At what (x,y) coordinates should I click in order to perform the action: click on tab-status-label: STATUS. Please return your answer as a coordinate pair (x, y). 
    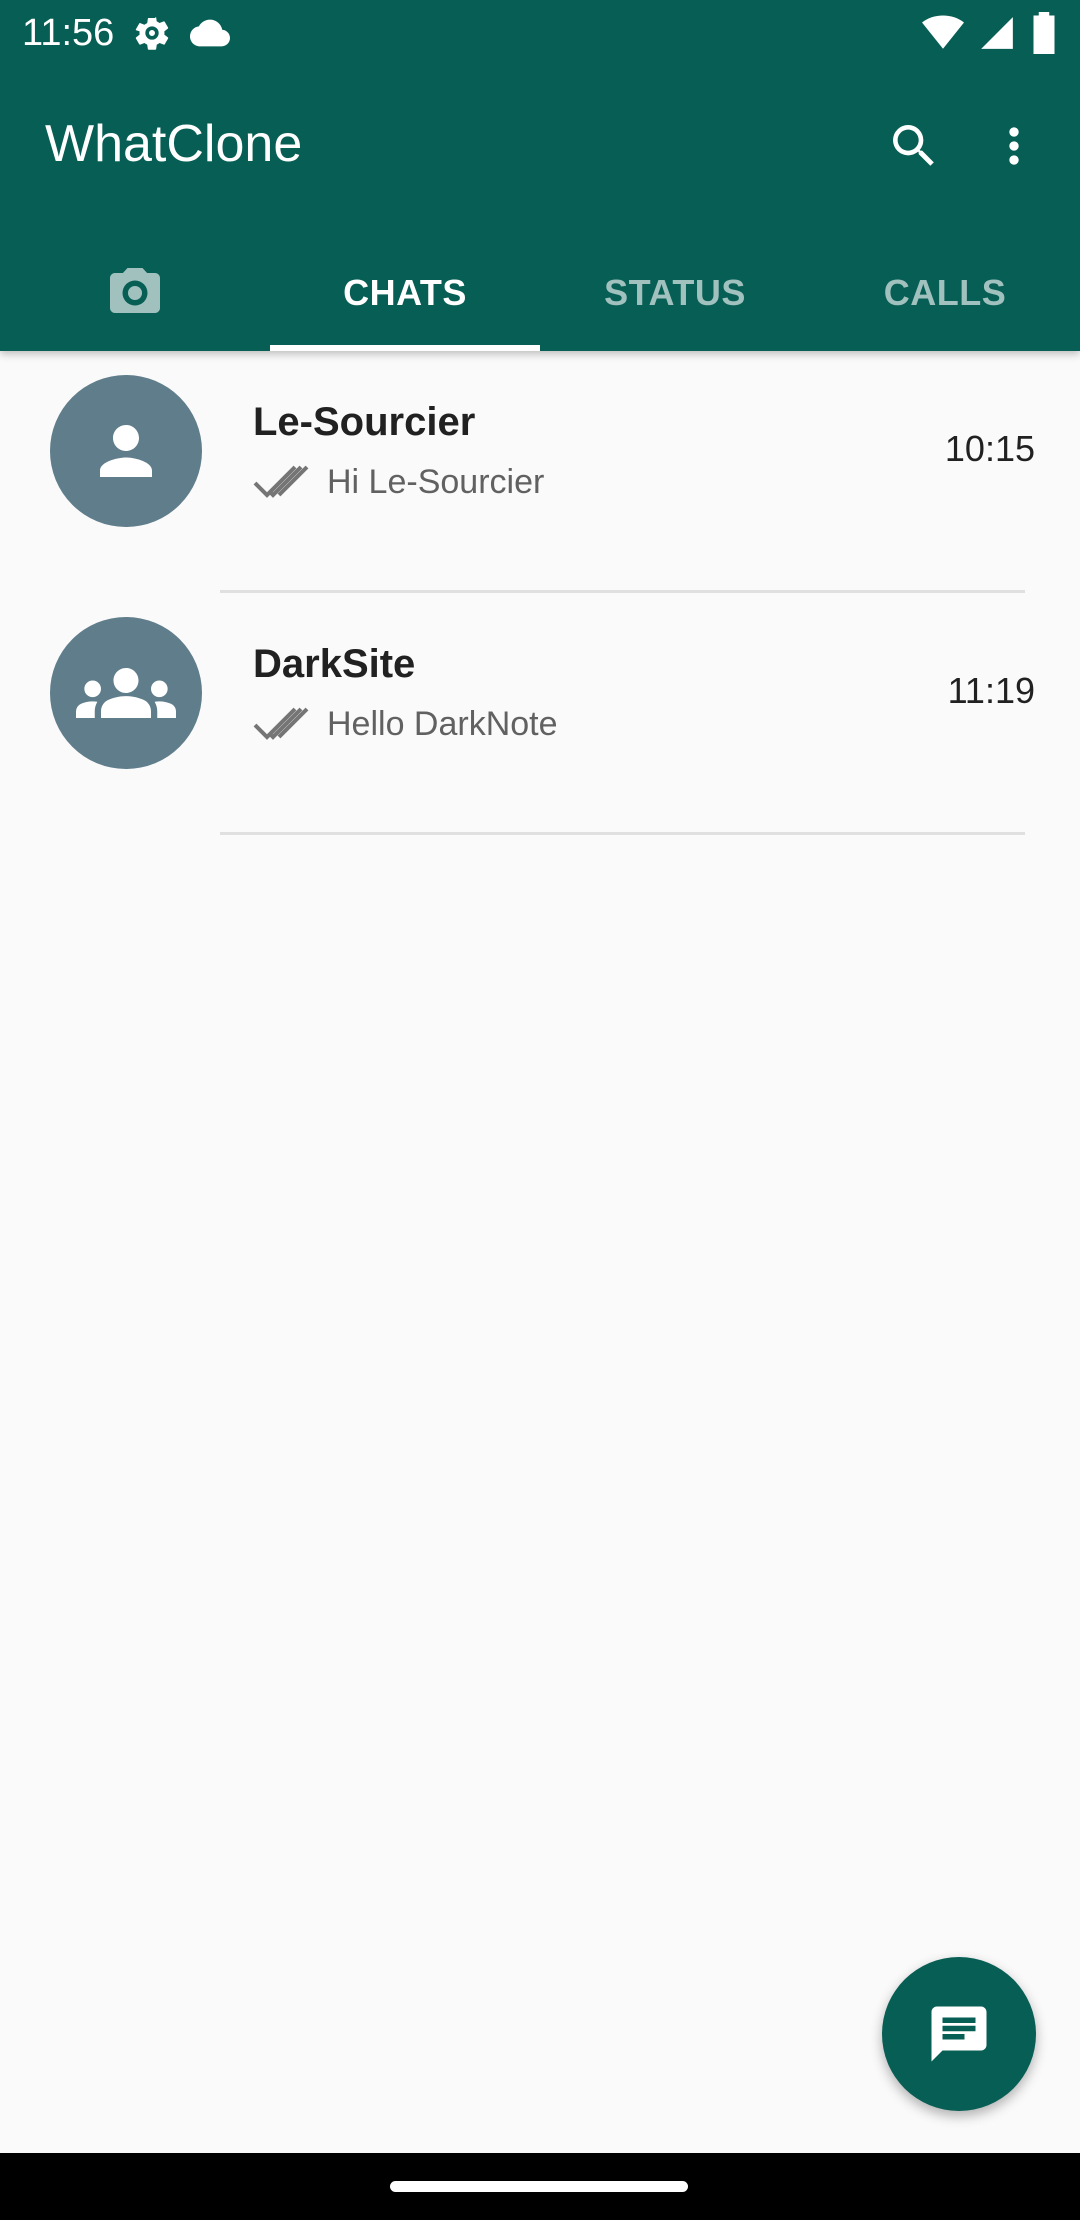
    Looking at the image, I should click on (675, 292).